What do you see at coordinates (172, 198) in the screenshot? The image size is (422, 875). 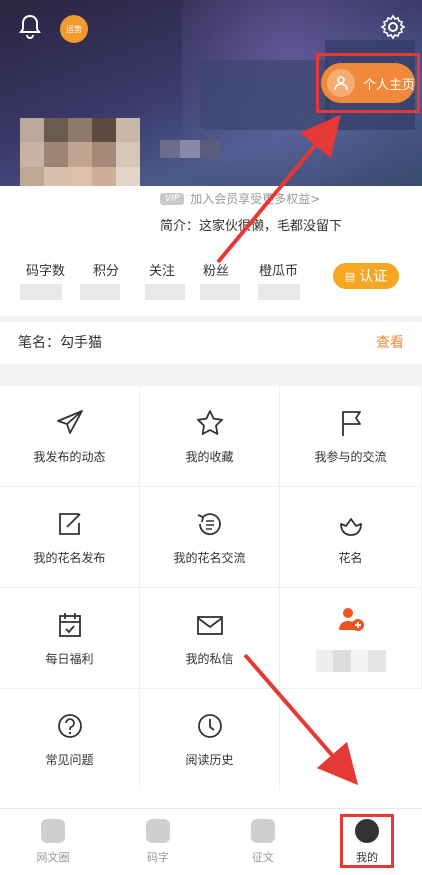 I see `vip-tag: VIP` at bounding box center [172, 198].